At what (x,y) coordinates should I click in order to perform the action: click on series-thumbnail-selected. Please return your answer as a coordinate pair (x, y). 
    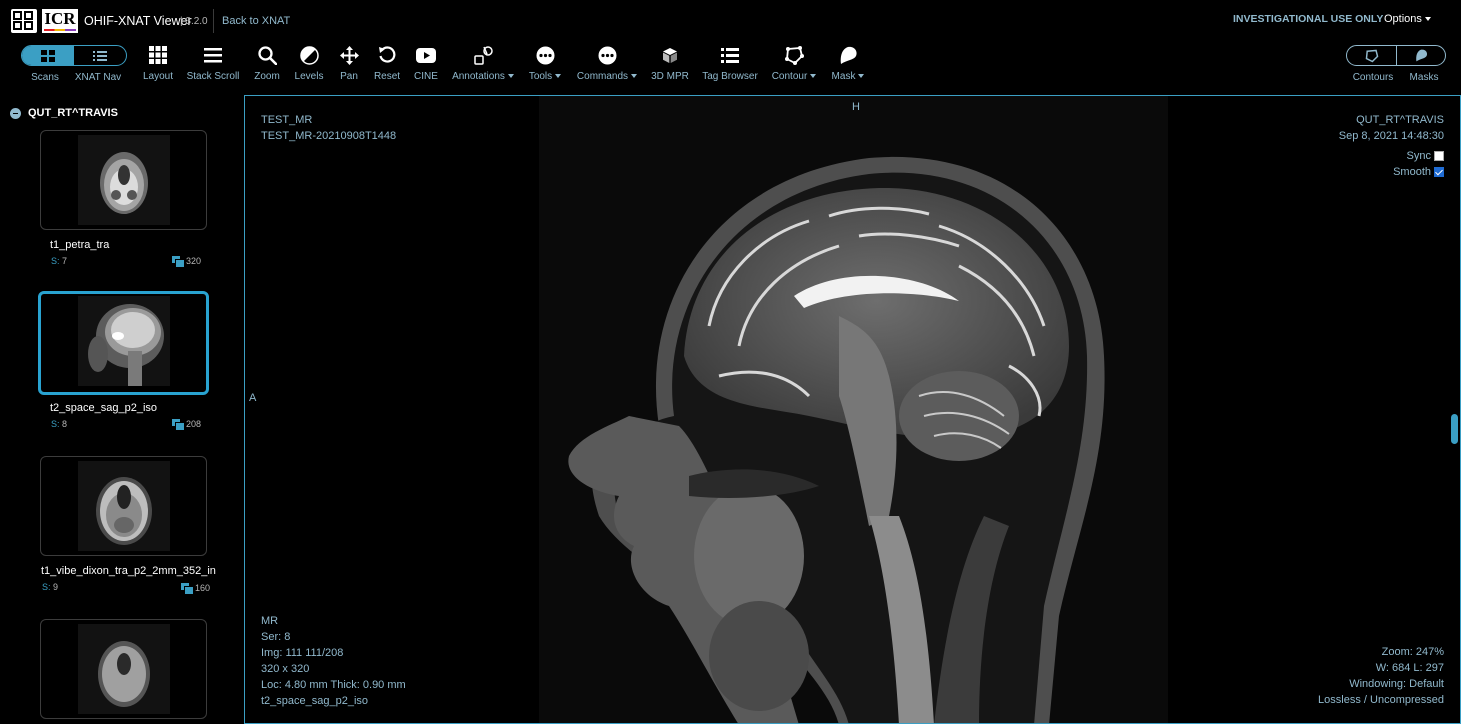
    Looking at the image, I should click on (123, 343).